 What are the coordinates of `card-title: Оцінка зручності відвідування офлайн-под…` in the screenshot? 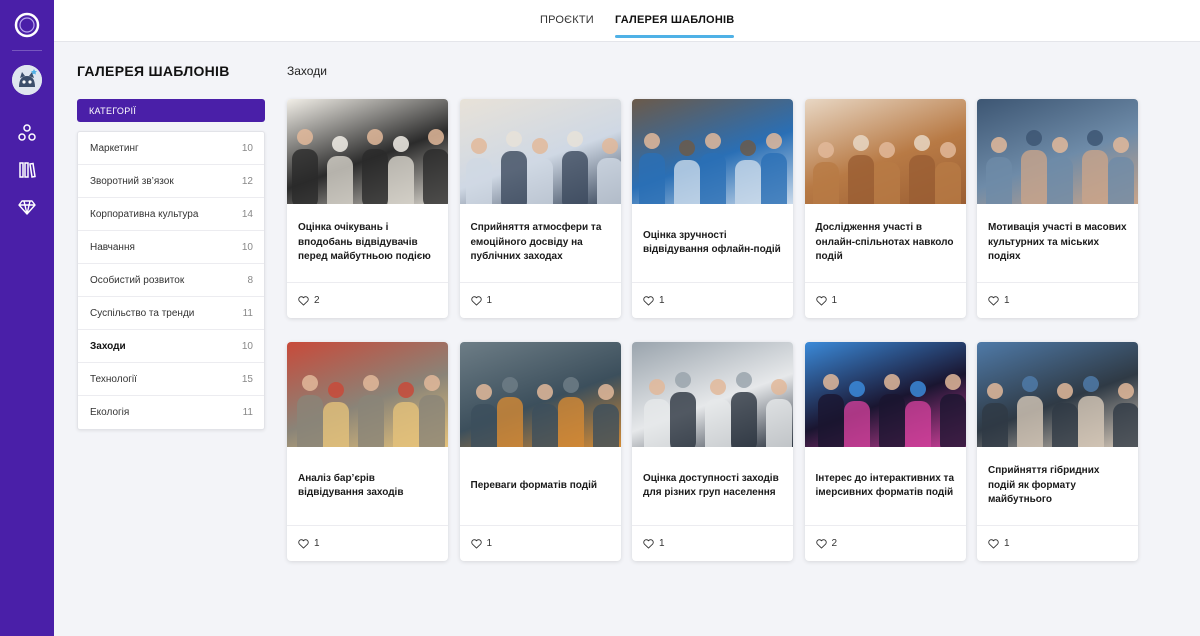 It's located at (712, 242).